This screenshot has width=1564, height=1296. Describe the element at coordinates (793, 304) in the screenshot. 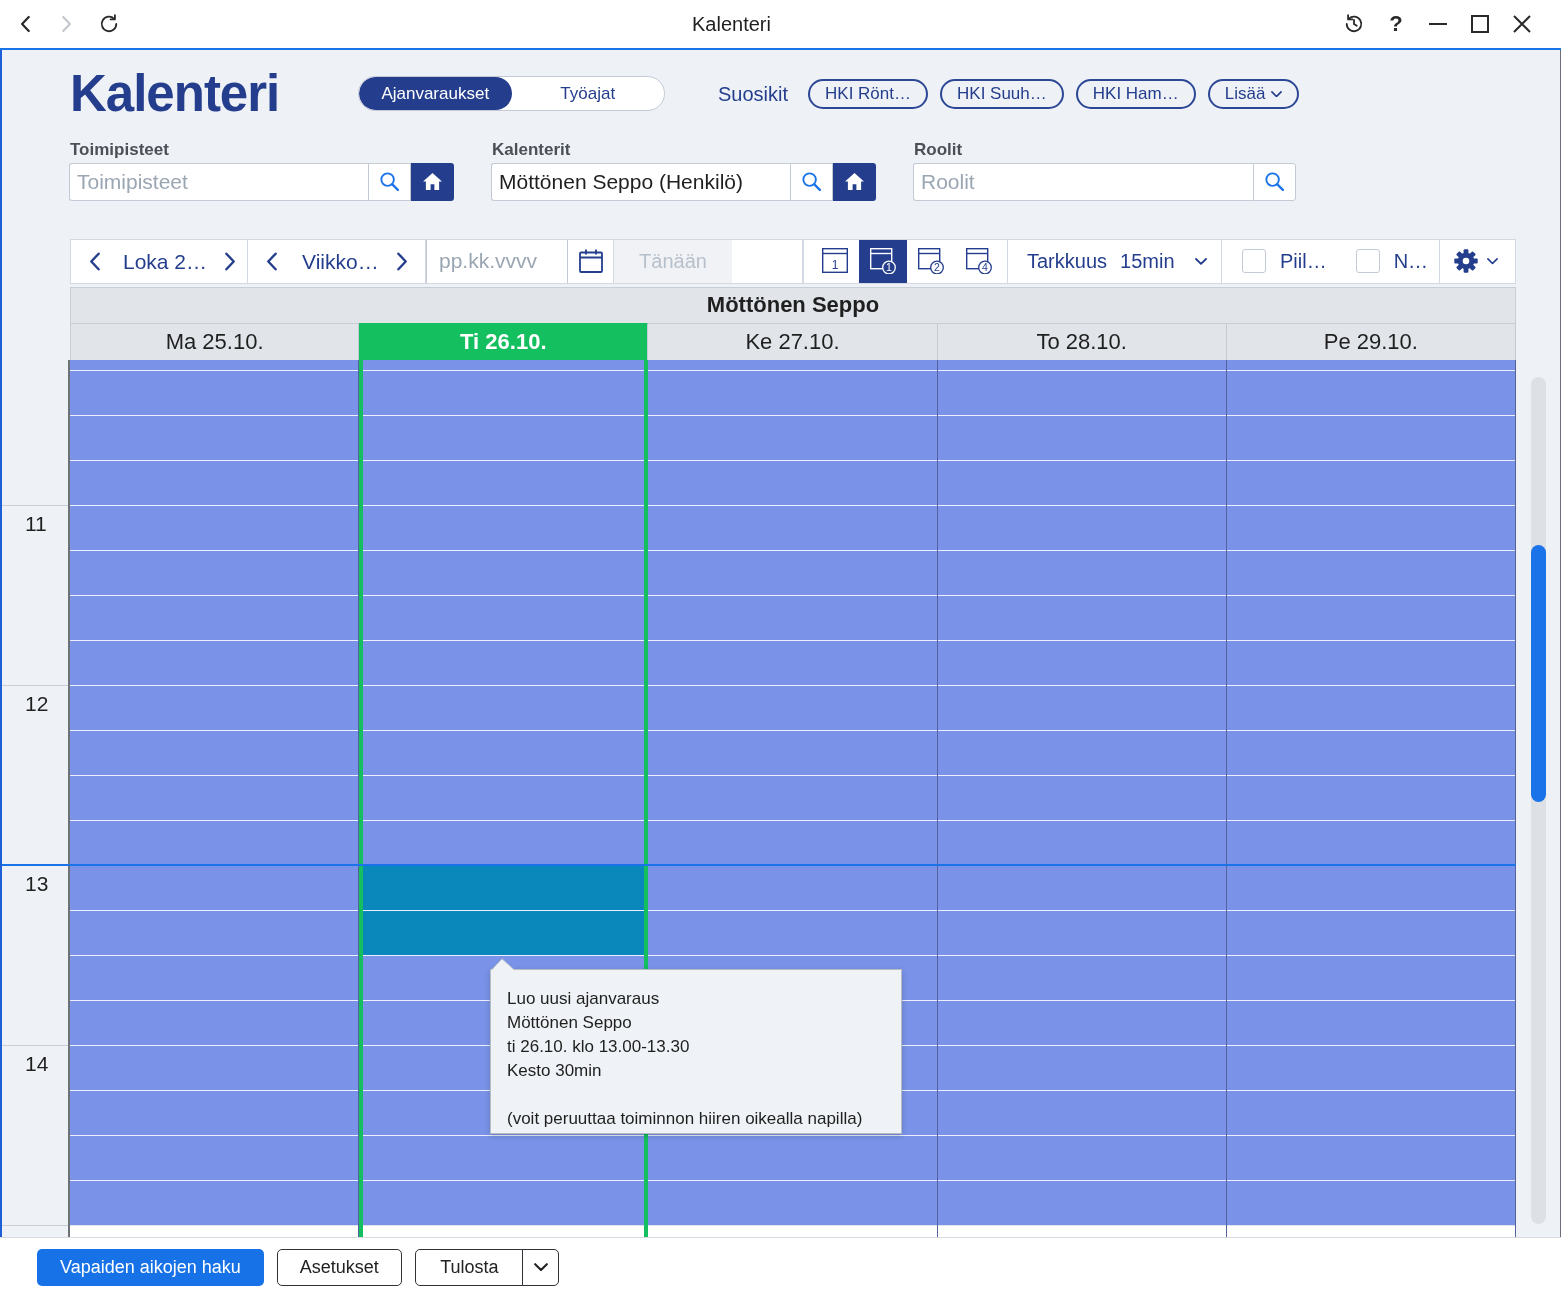

I see `calendar-person-name: Möttönen Seppo` at that location.